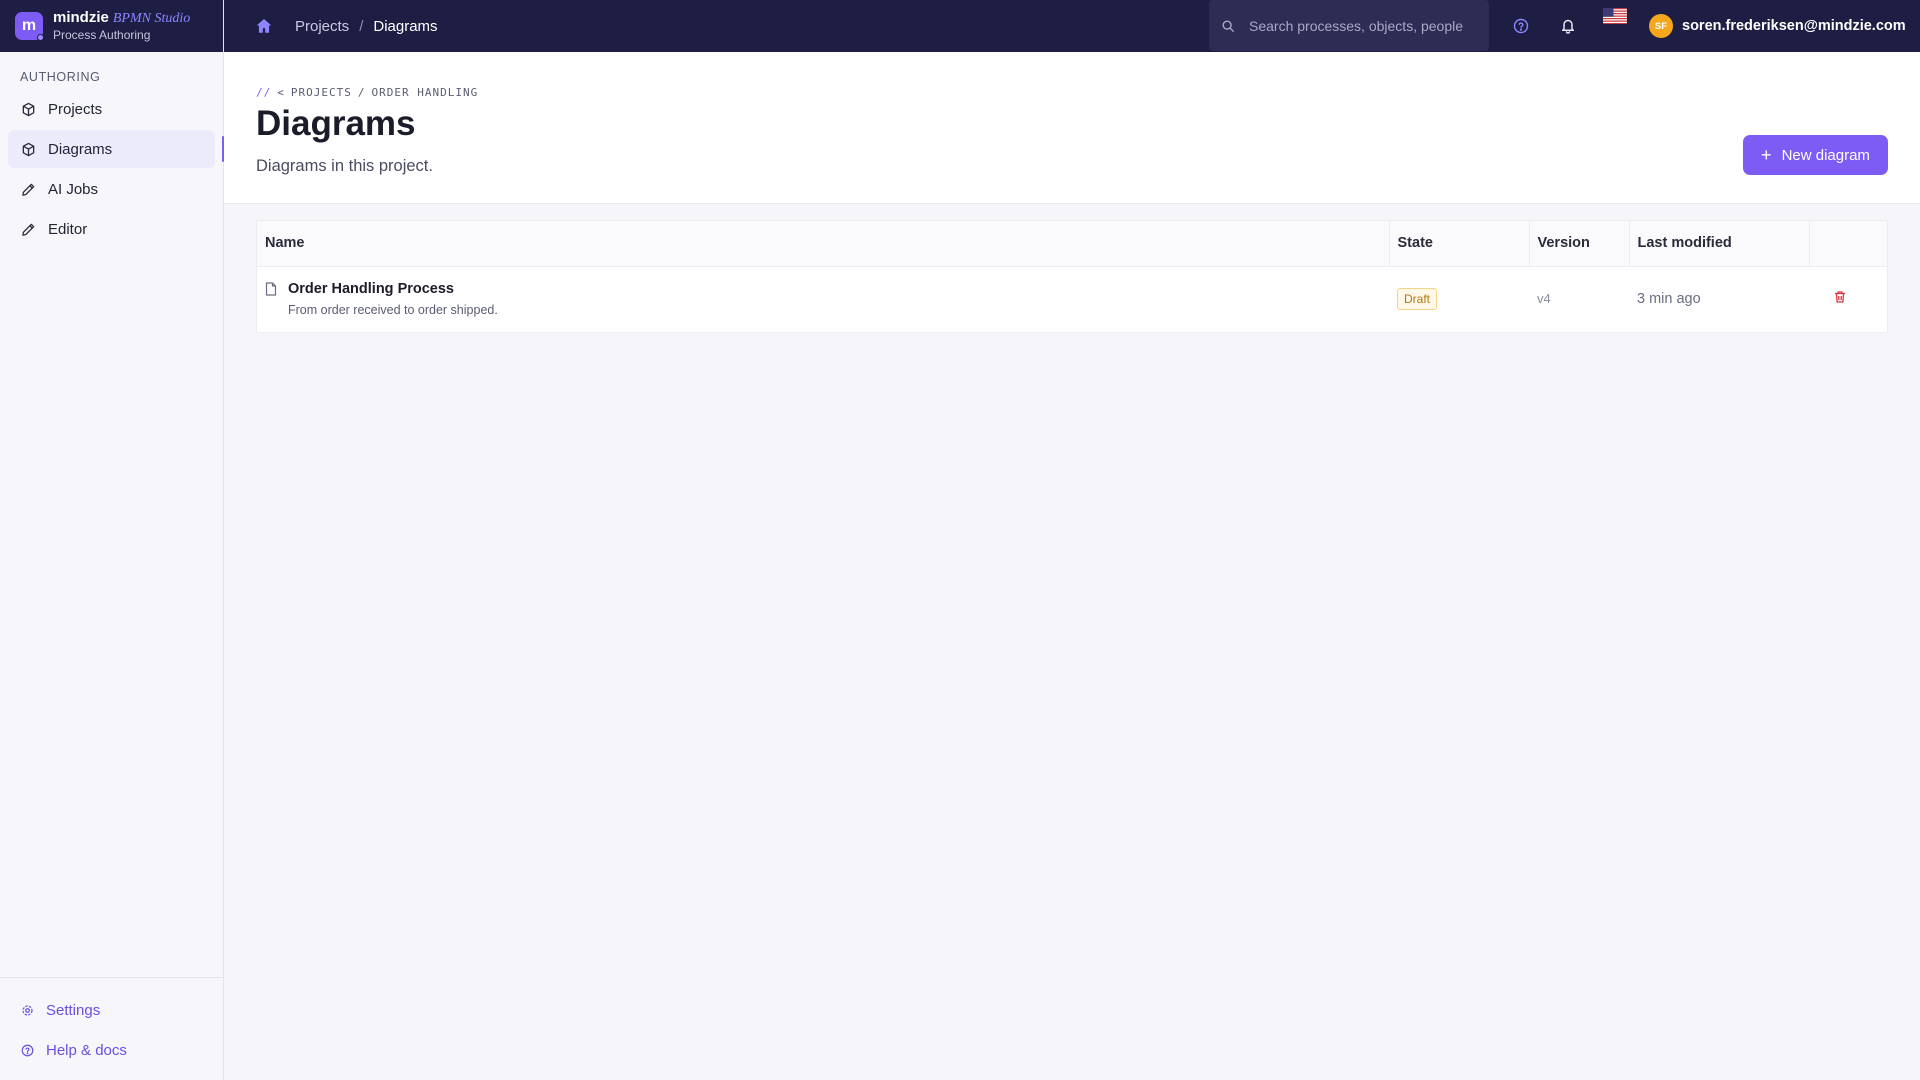 This screenshot has height=1080, width=1920. Describe the element at coordinates (1458, 244) in the screenshot. I see `column-header-state: State` at that location.